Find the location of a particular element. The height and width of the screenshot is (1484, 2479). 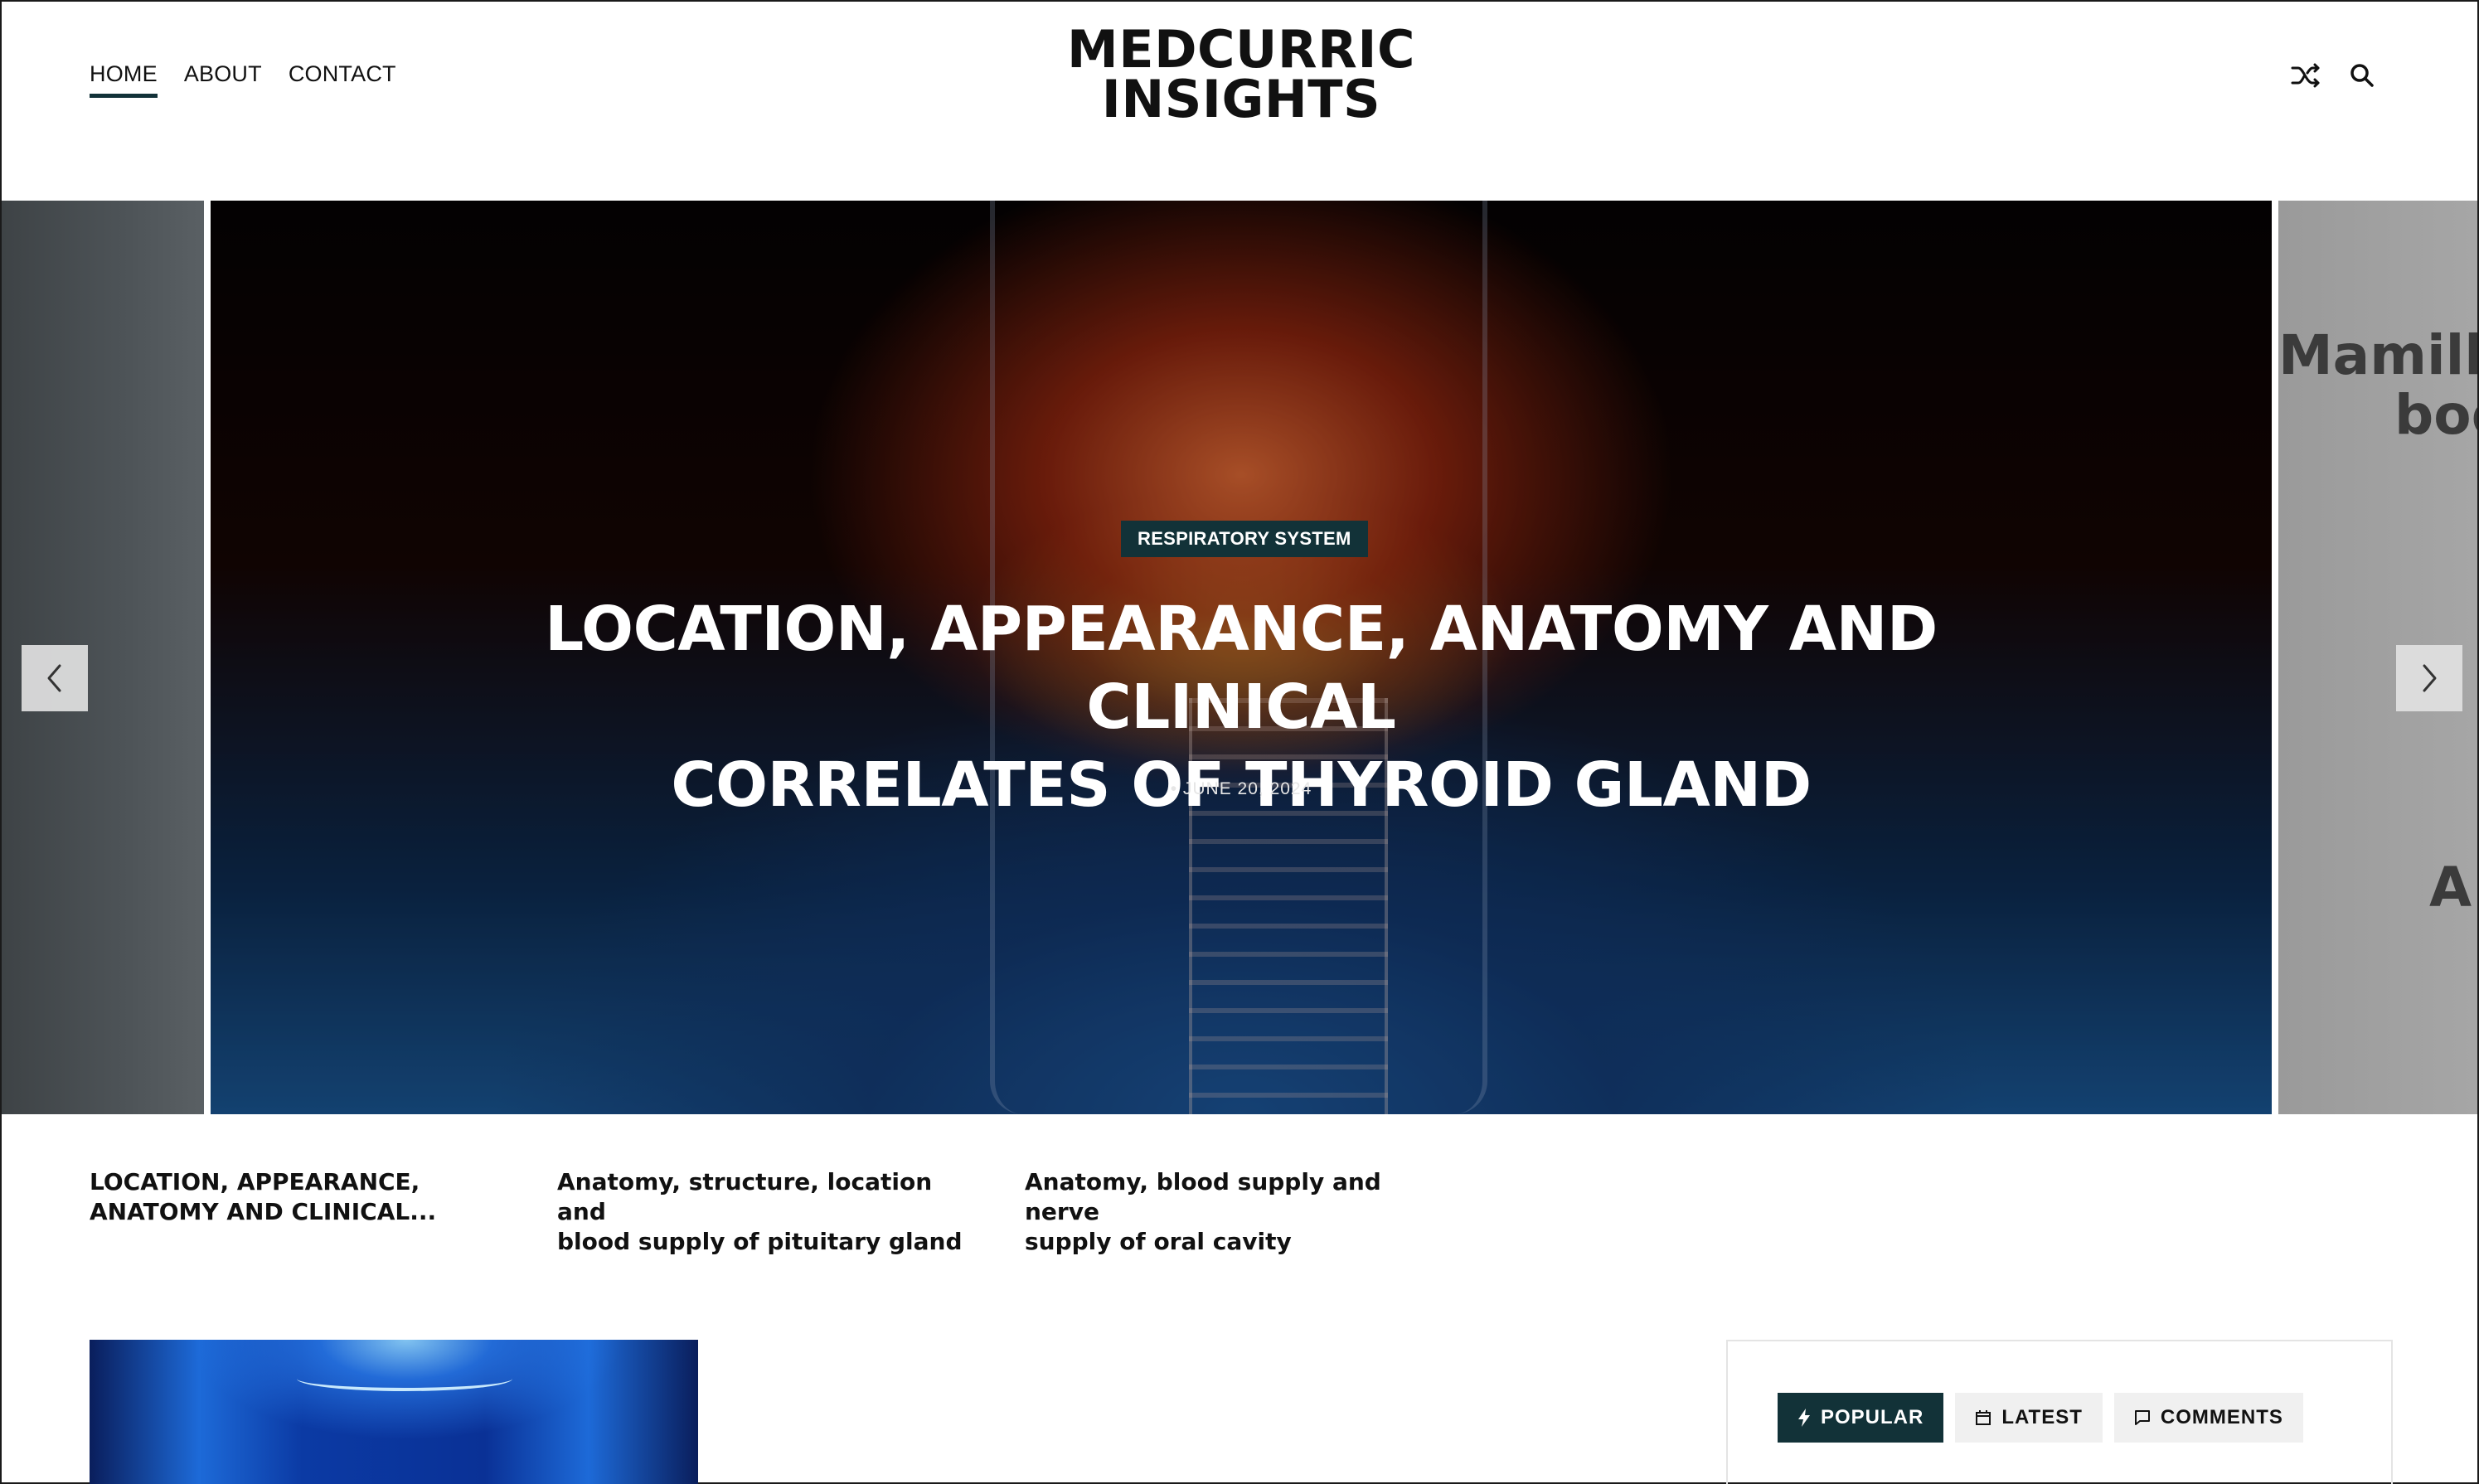

shuffle-icon is located at coordinates (2305, 75).